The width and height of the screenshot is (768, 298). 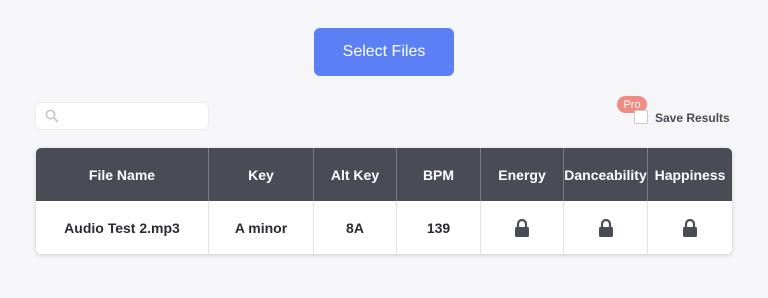 I want to click on search-input, so click(x=134, y=116).